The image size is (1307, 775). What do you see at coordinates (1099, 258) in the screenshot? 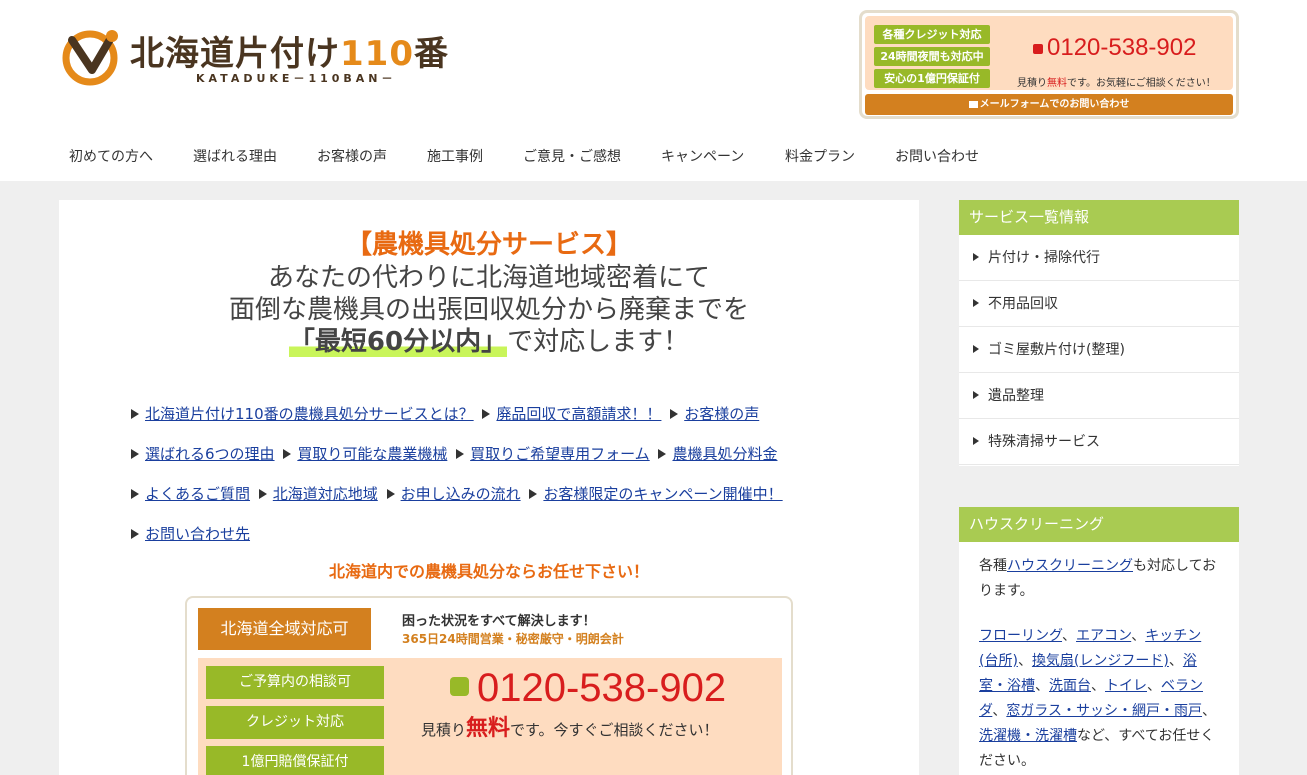
I see `sidebar-item-cleaning-agency: 片付け・掃除代行` at bounding box center [1099, 258].